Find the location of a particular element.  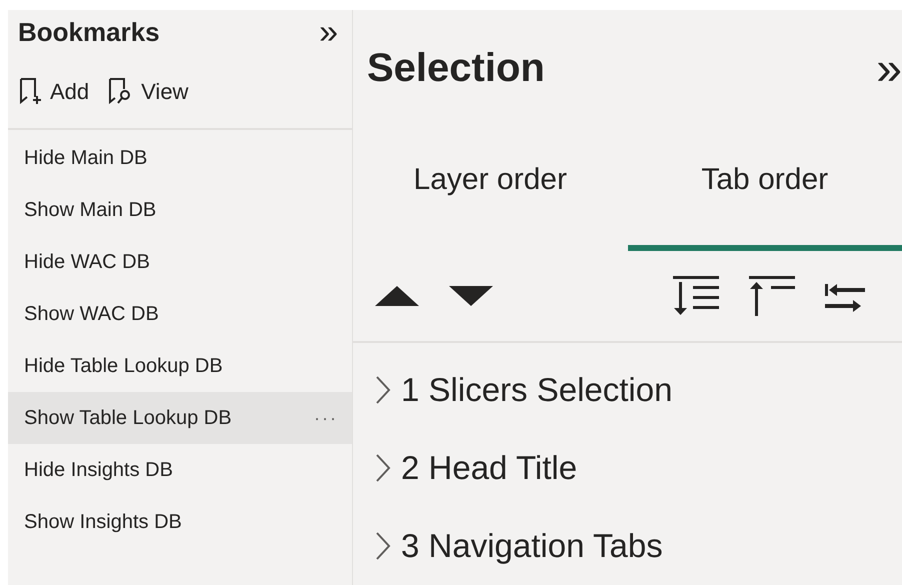

tab: Tab order is located at coordinates (765, 188).